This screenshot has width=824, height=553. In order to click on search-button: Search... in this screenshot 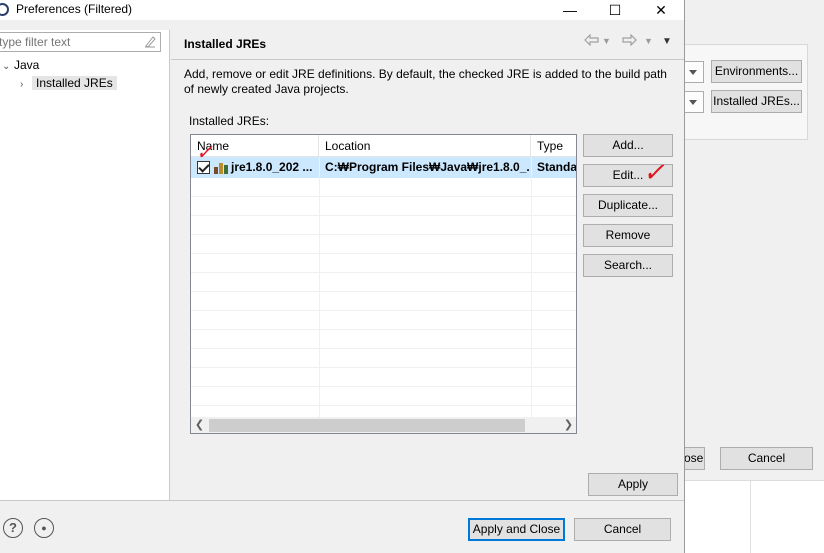, I will do `click(628, 265)`.